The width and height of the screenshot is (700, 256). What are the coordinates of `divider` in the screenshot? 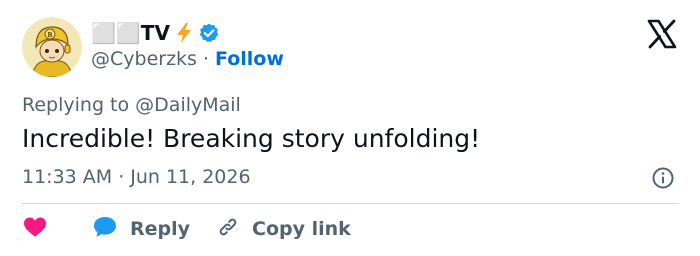 It's located at (350, 203).